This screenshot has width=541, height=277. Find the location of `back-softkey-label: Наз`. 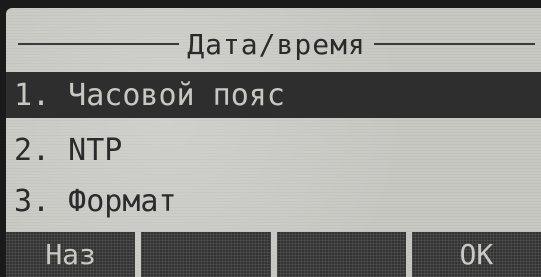

back-softkey-label: Наз is located at coordinates (70, 254).